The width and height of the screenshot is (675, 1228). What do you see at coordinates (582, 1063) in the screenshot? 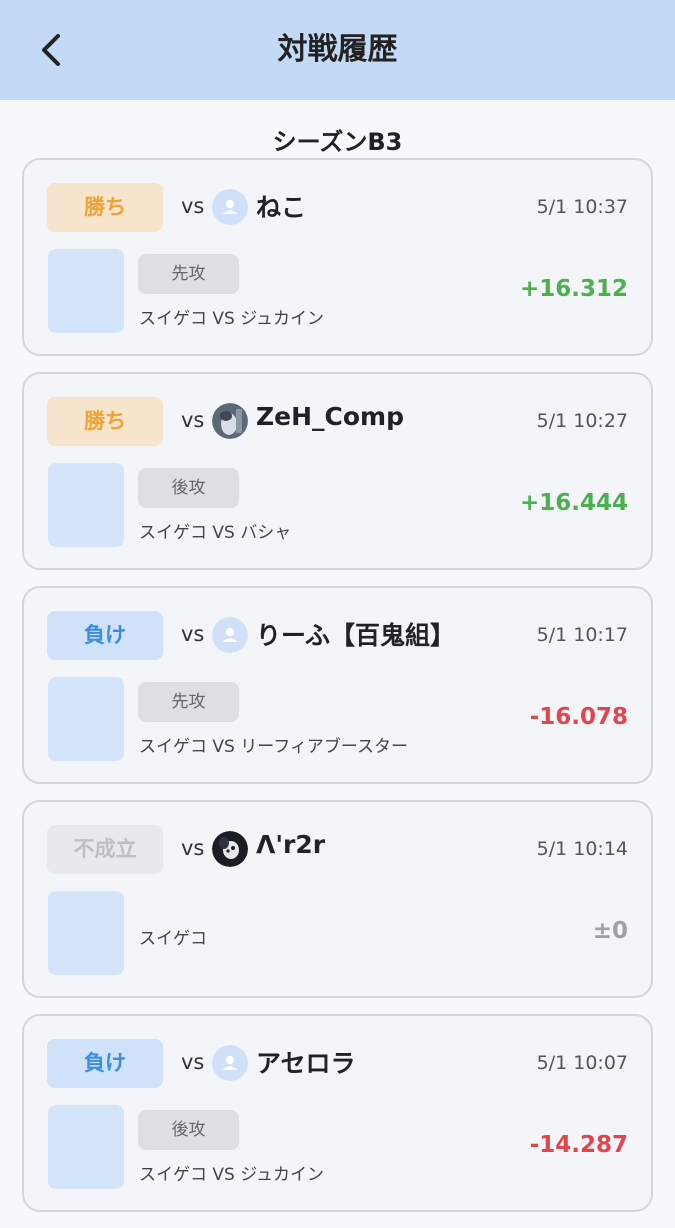
I see `match-time: 5/1 10:07` at bounding box center [582, 1063].